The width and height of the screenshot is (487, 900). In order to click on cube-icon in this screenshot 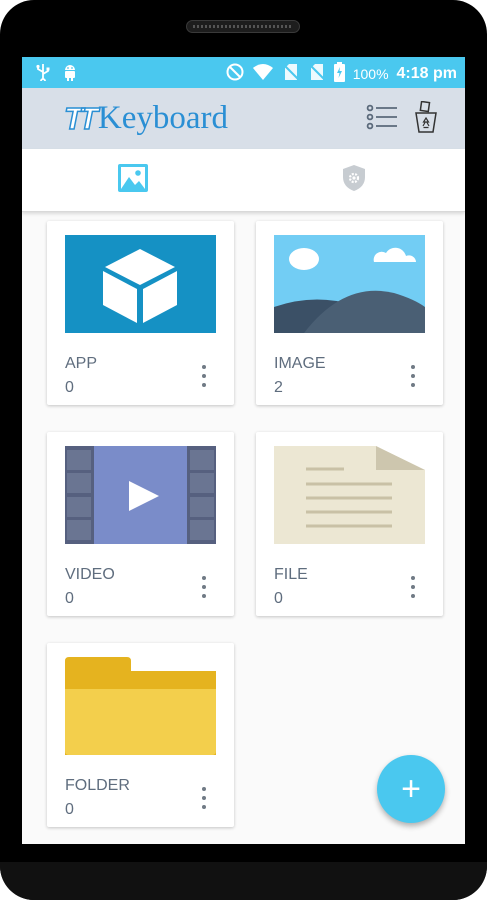, I will do `click(140, 286)`.